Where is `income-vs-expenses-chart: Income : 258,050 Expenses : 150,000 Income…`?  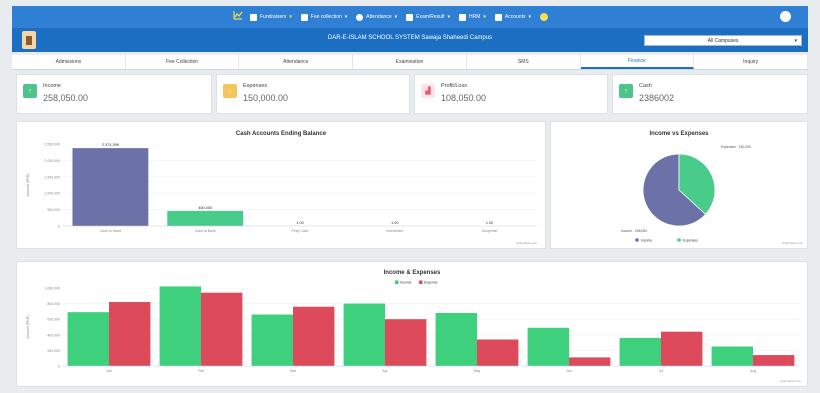 income-vs-expenses-chart: Income : 258,050 Expenses : 150,000 Income… is located at coordinates (712, 195).